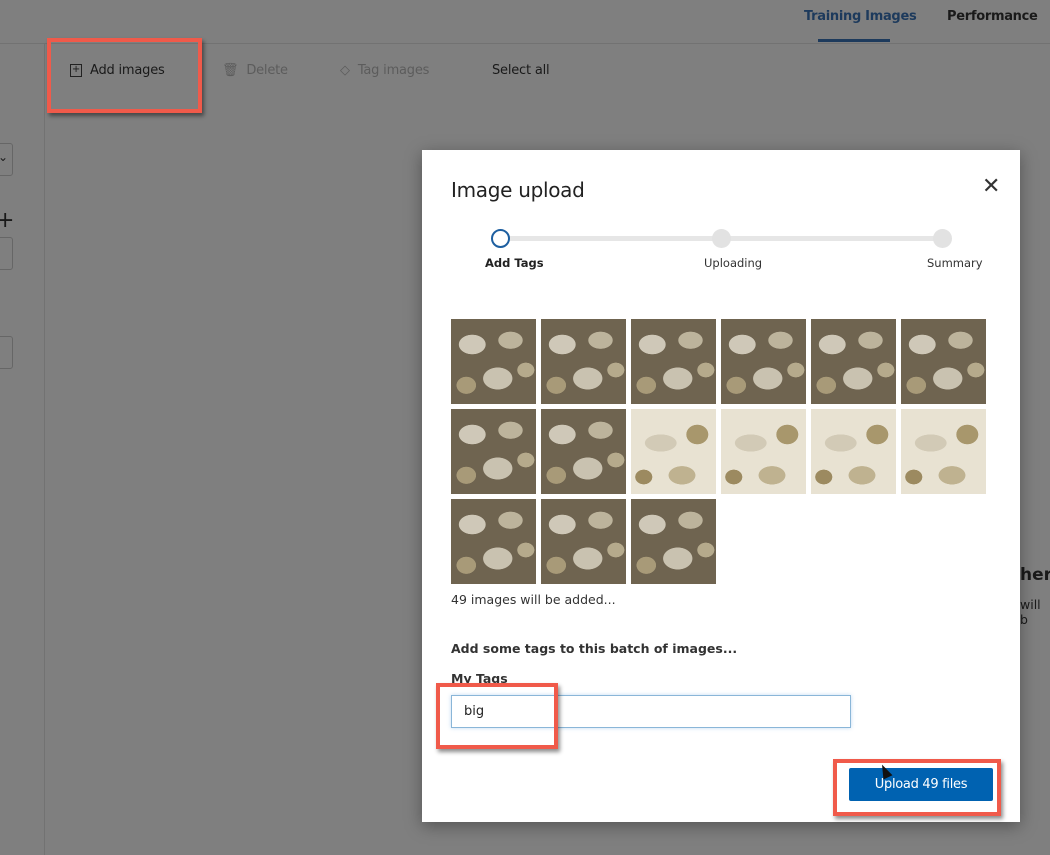  I want to click on dialog-title: Image upload, so click(518, 190).